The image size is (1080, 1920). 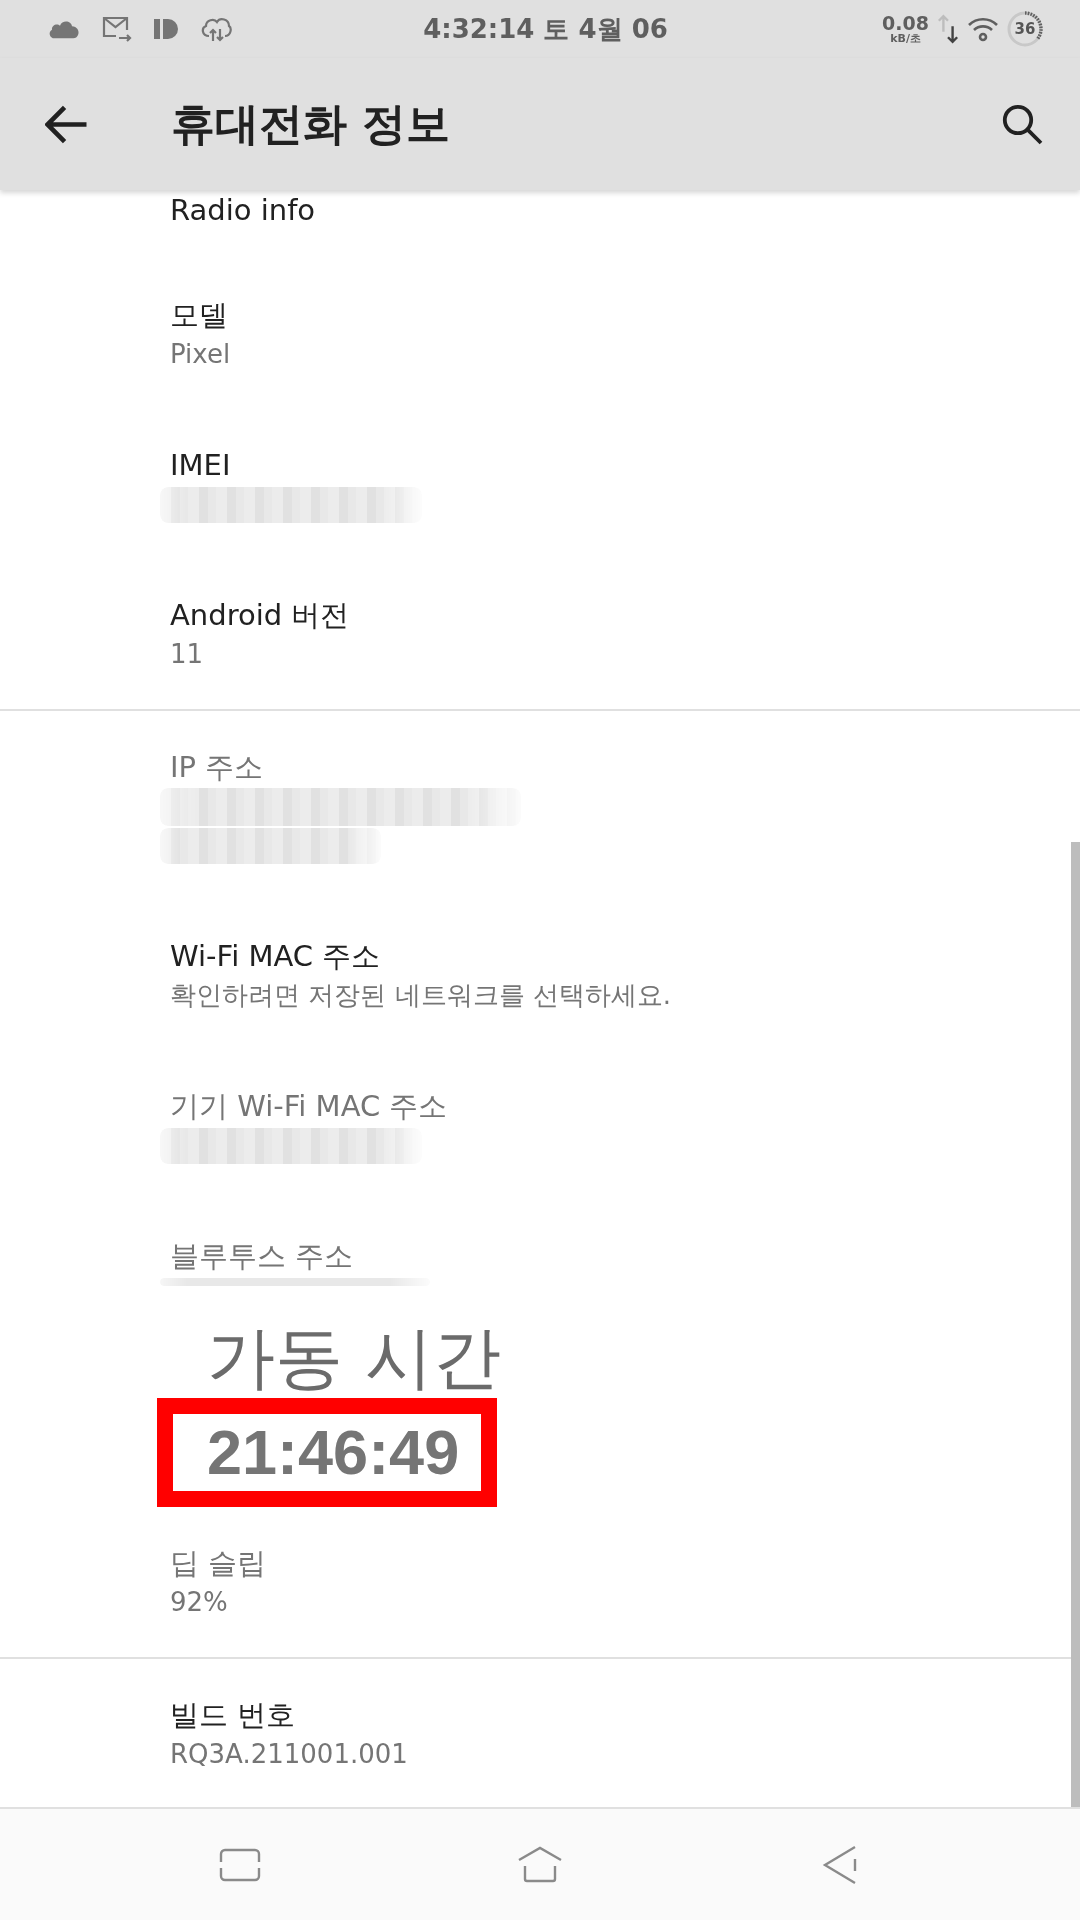 I want to click on network-speed-unit: kB/초, so click(x=905, y=38).